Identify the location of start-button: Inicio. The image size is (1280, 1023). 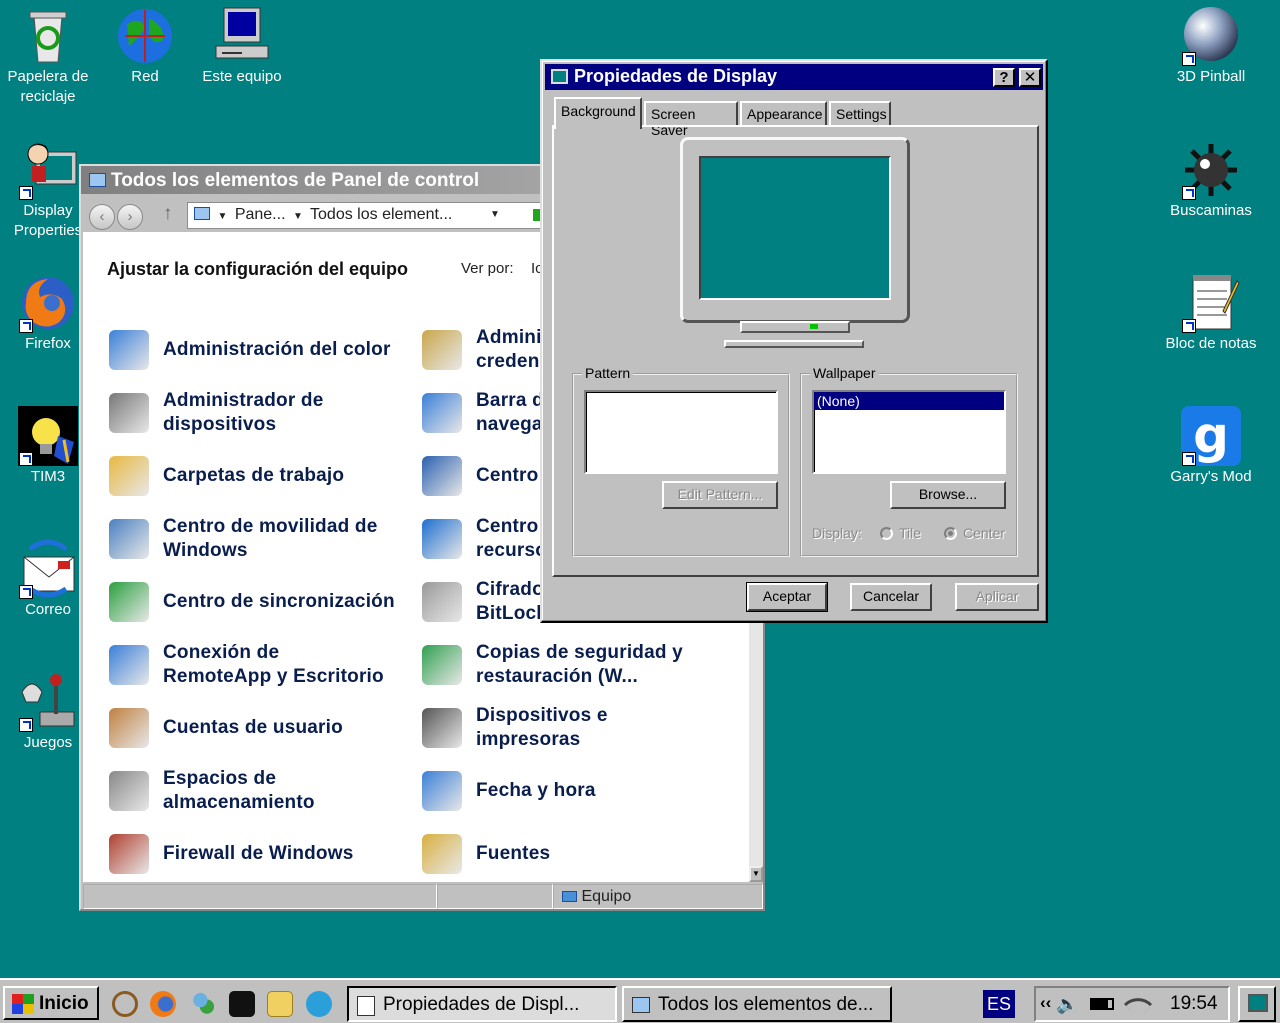
(51, 1003).